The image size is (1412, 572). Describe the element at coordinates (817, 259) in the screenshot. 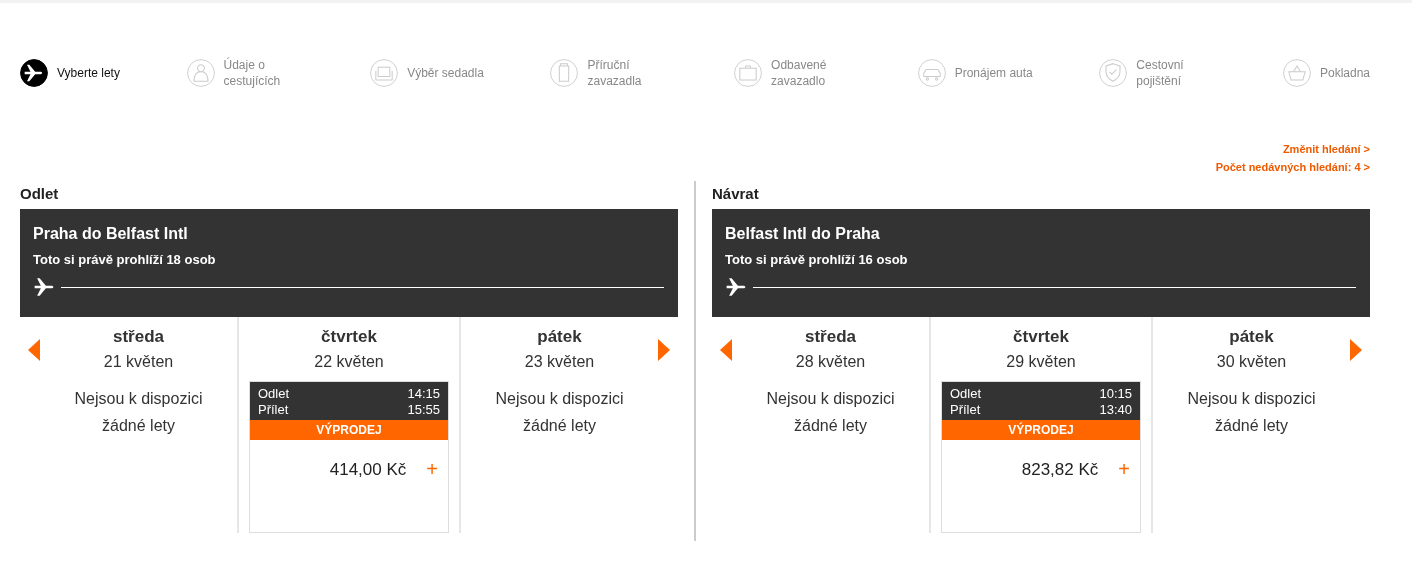

I see `viewers-text: Toto si právě prohlíží 16 osob` at that location.